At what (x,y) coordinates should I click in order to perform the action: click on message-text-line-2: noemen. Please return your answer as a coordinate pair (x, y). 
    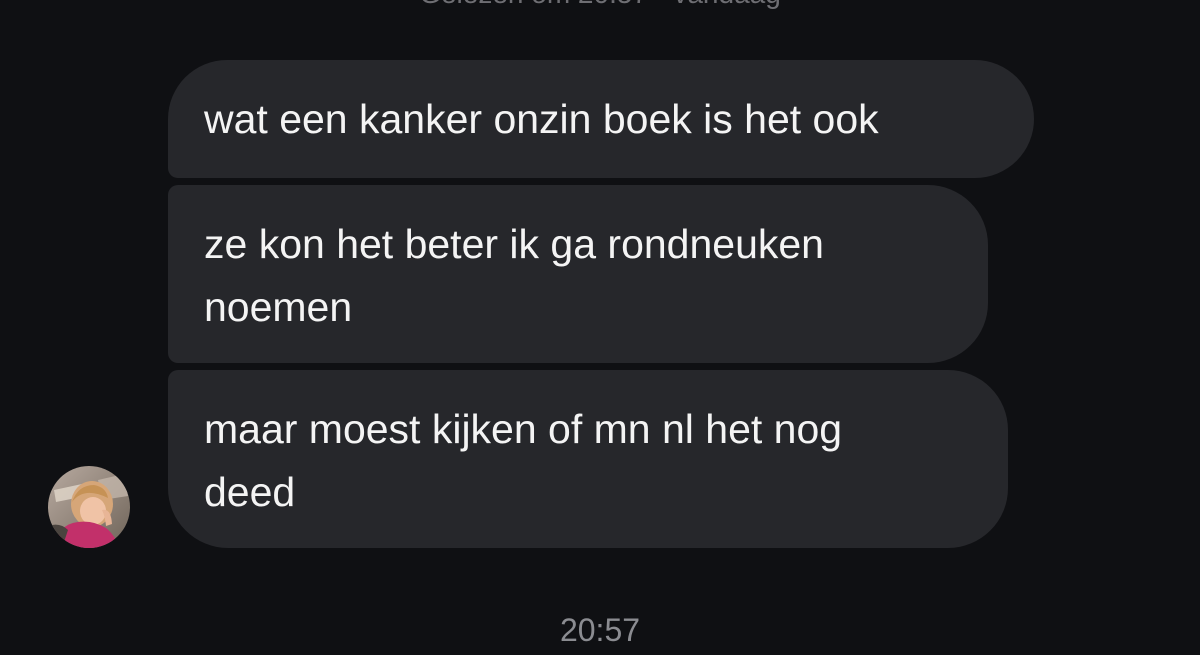
    Looking at the image, I should click on (278, 307).